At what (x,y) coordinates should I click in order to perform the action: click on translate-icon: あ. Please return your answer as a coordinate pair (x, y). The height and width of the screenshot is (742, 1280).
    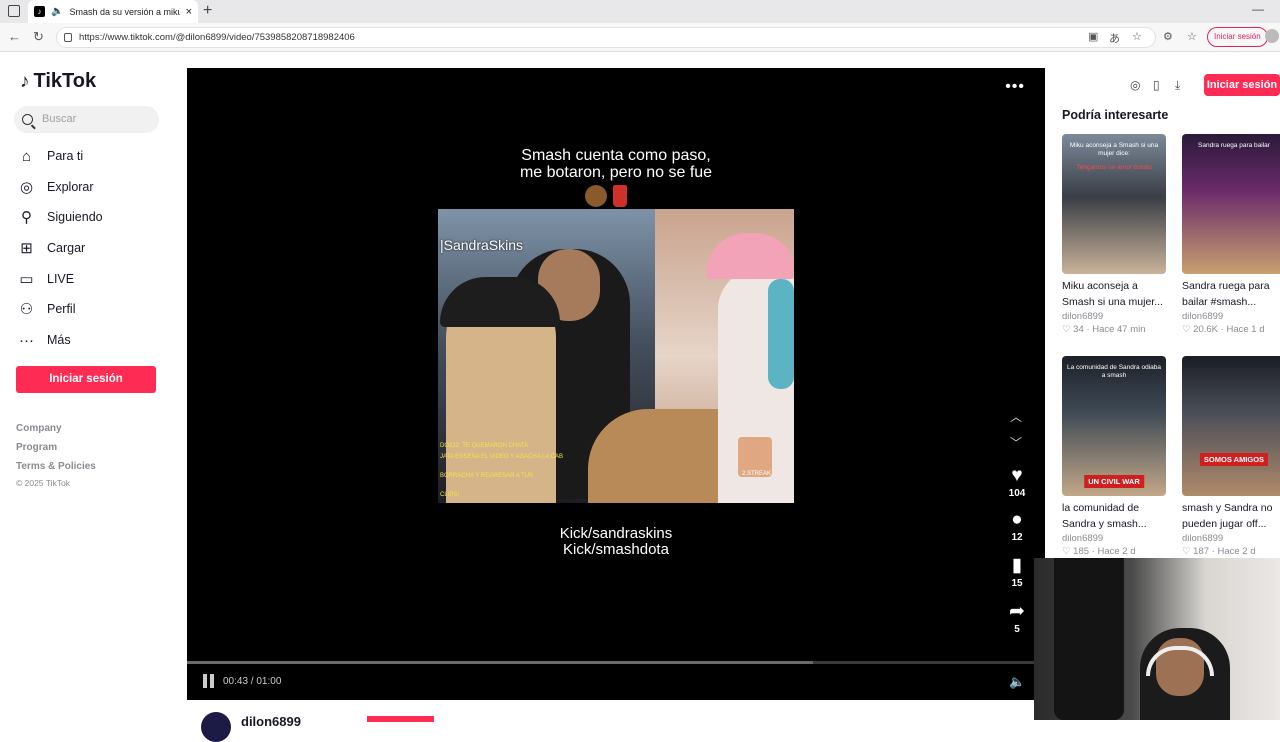
    Looking at the image, I should click on (1114, 38).